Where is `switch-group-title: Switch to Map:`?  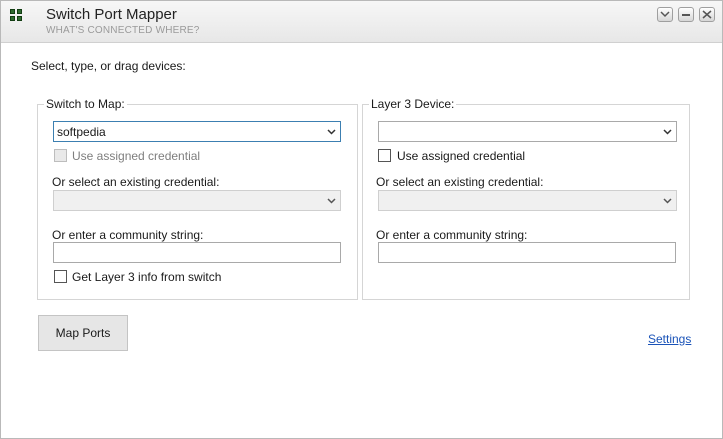 switch-group-title: Switch to Map: is located at coordinates (85, 104).